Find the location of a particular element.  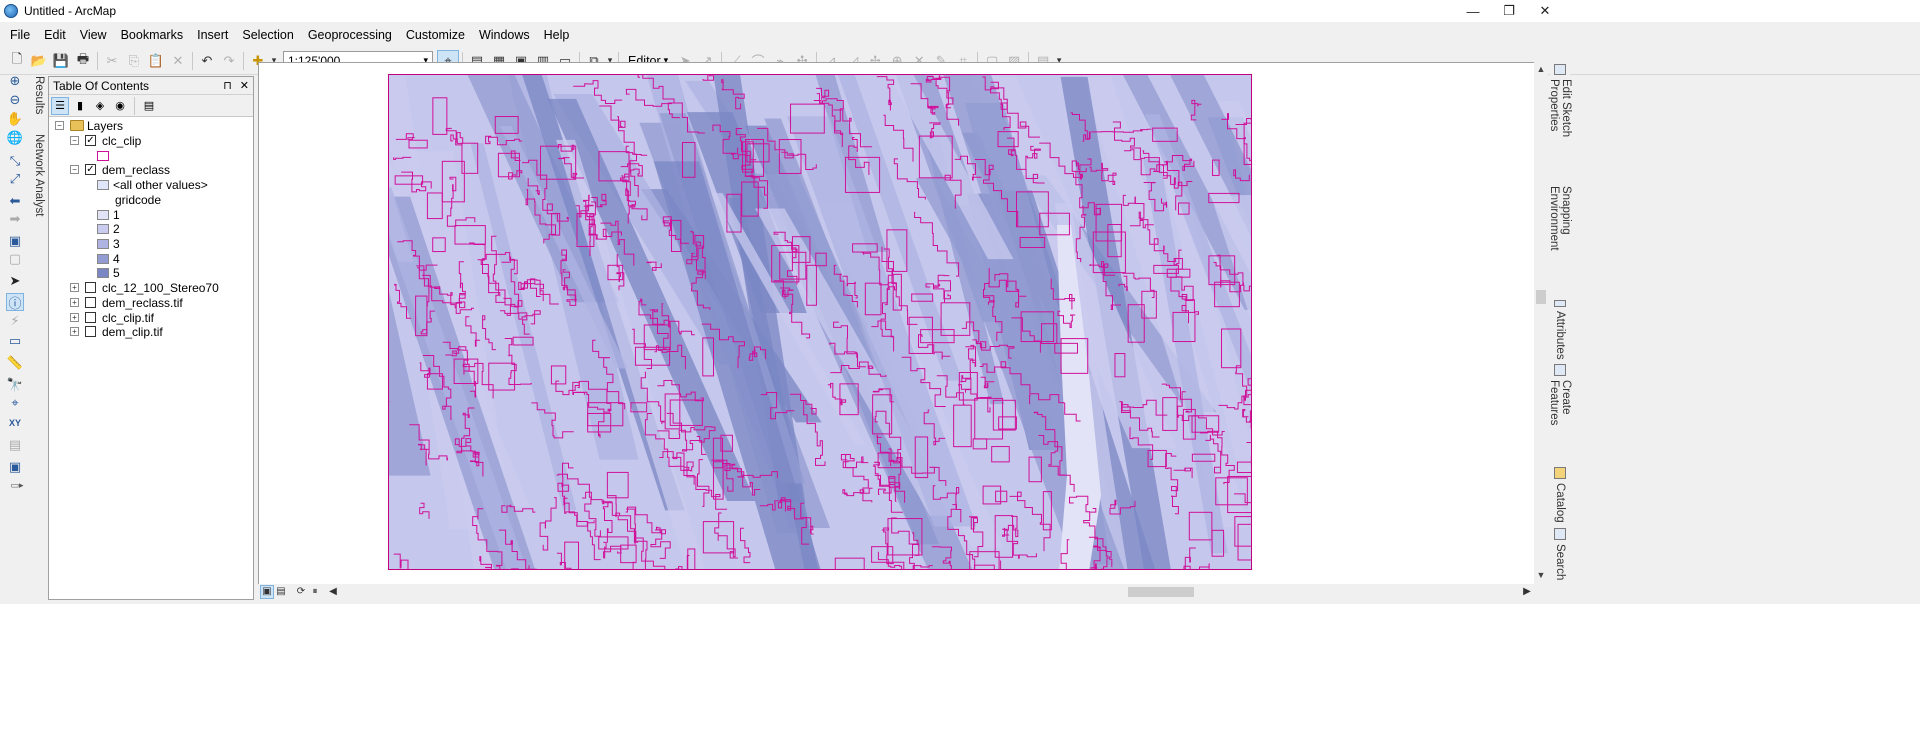

legend-class-row: 2 is located at coordinates (108, 228).